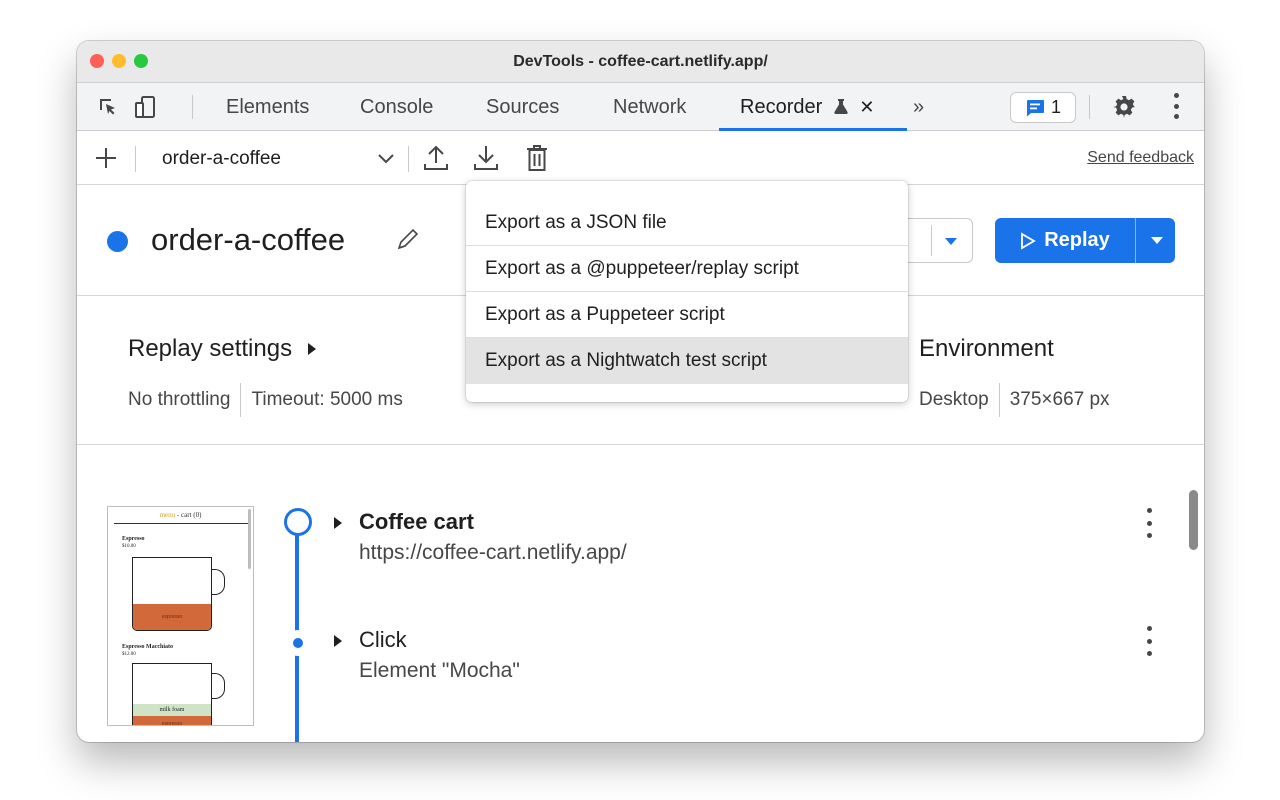 Image resolution: width=1280 pixels, height=800 pixels. Describe the element at coordinates (179, 399) in the screenshot. I see `throttling-value: No throttling` at that location.